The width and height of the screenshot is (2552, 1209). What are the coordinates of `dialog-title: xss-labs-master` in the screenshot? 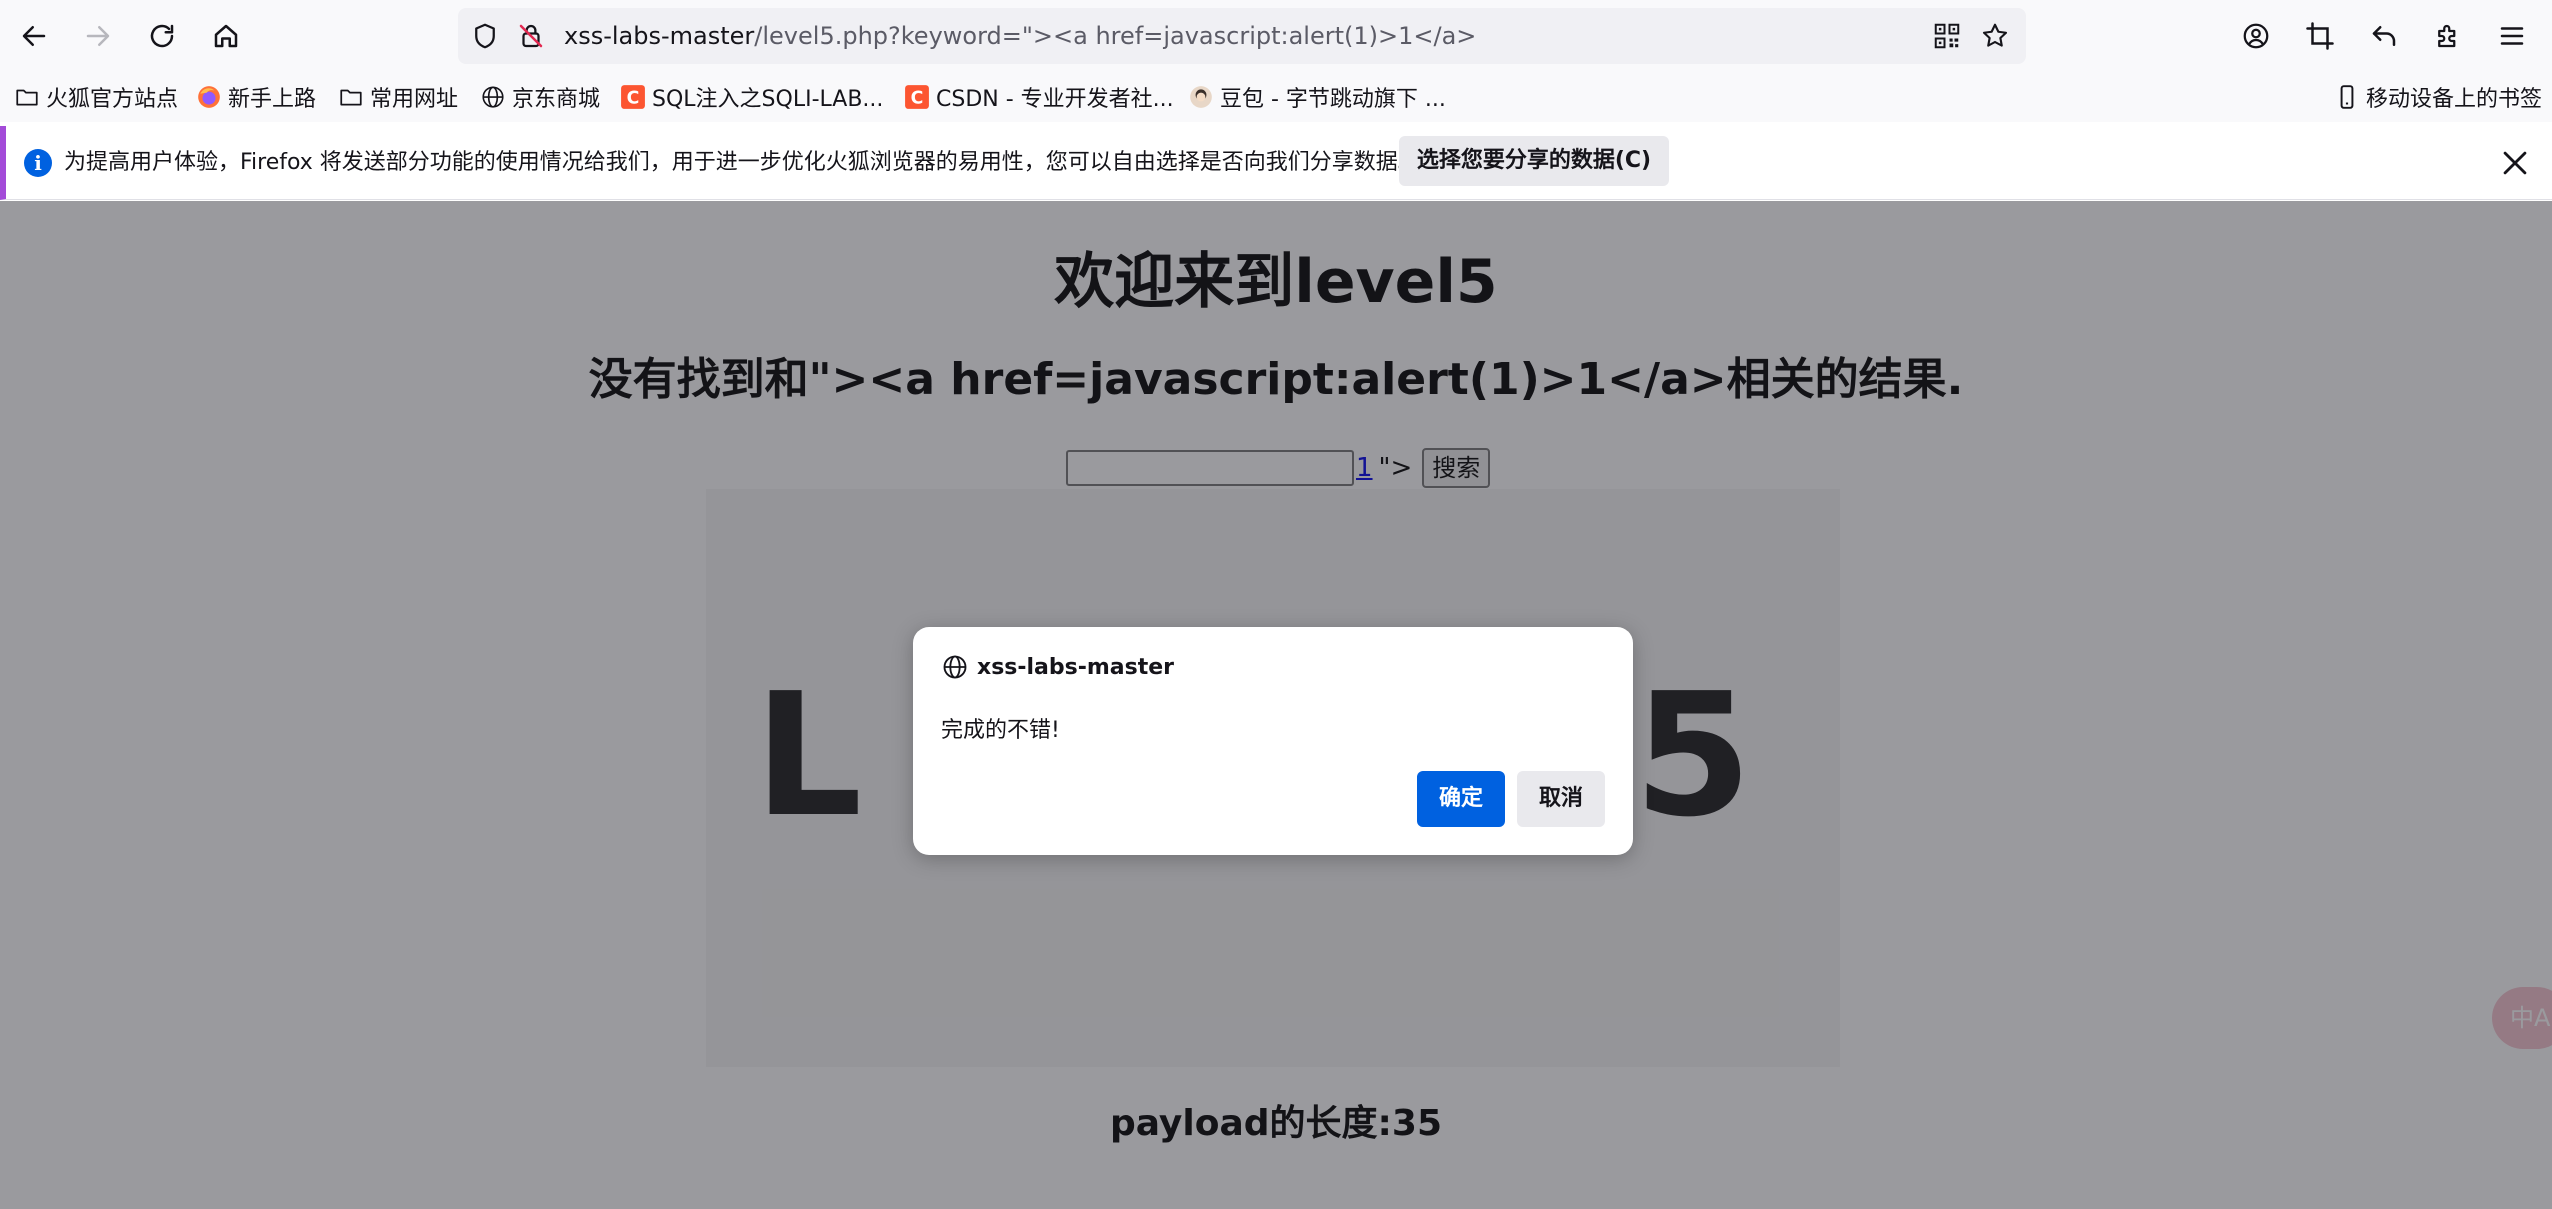 It's located at (1057, 667).